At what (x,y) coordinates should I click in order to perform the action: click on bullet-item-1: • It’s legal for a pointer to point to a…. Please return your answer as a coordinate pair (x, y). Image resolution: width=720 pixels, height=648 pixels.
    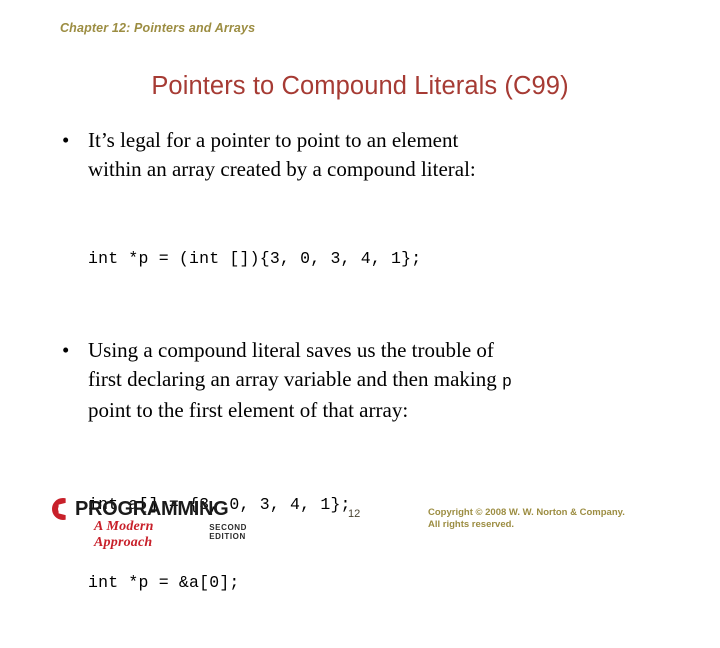
    Looking at the image, I should click on (354, 155).